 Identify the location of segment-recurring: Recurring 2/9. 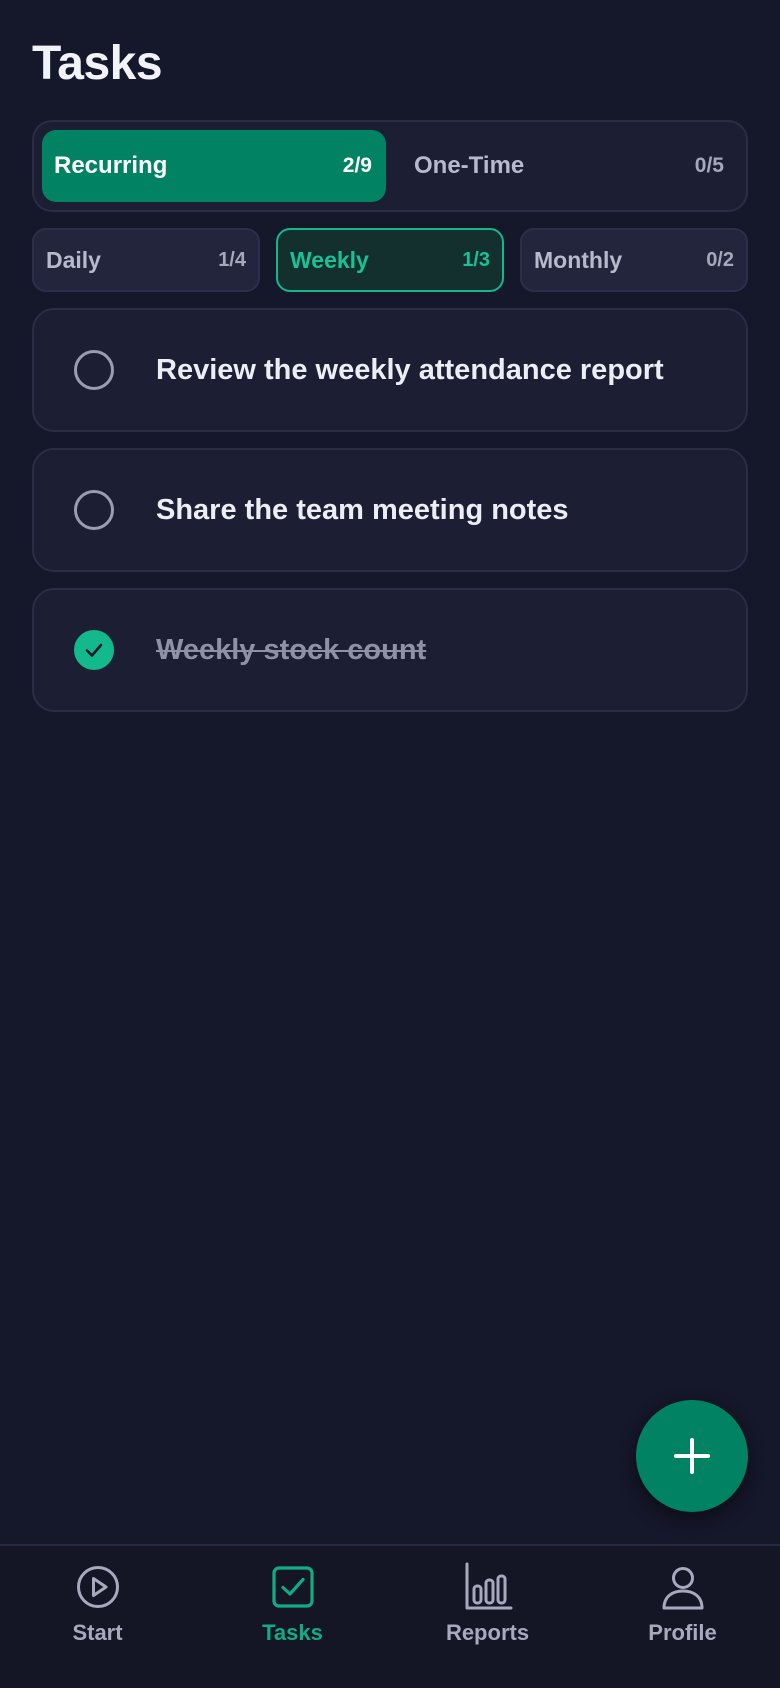
(214, 166).